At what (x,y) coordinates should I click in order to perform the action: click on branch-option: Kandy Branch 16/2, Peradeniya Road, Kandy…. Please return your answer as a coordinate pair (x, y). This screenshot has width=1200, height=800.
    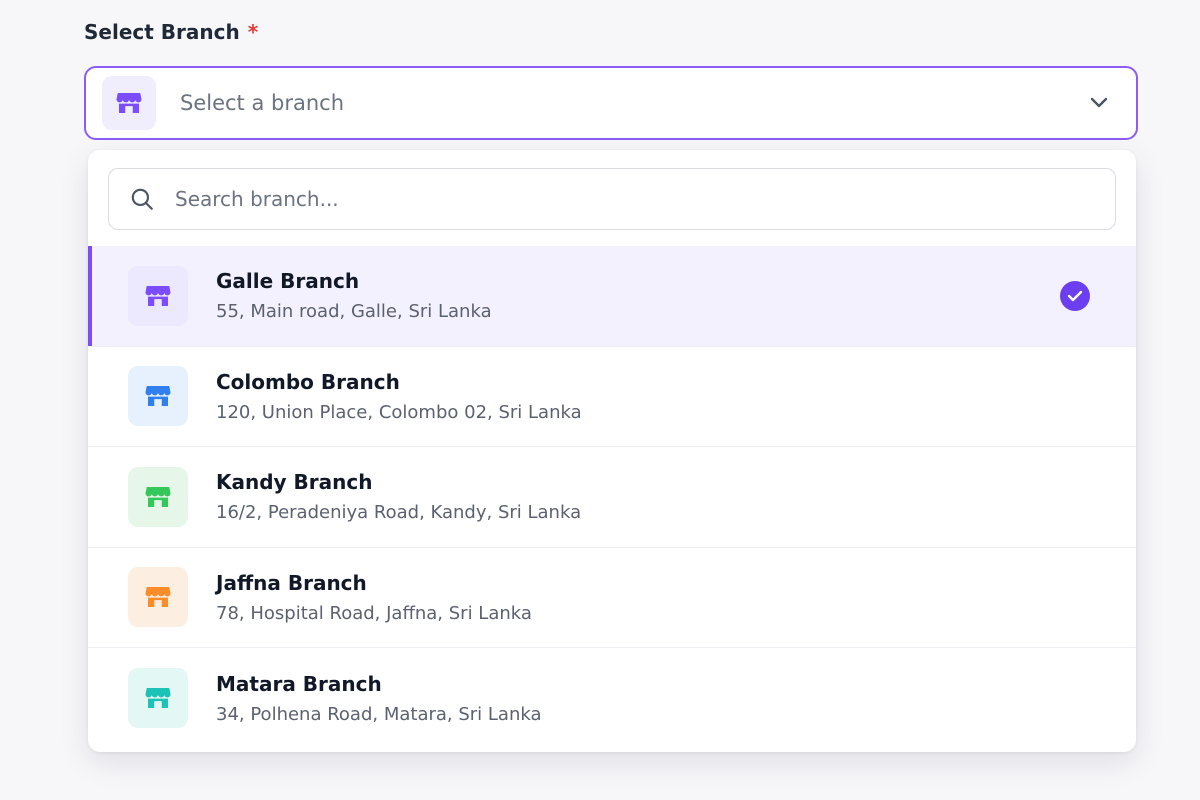
    Looking at the image, I should click on (612, 497).